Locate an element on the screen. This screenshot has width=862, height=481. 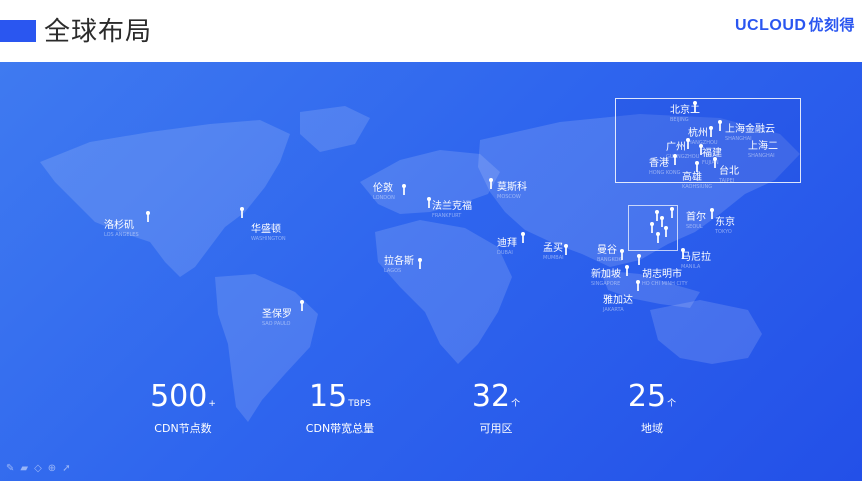
city-tokyo: 东京 TOKYO is located at coordinates (725, 226).